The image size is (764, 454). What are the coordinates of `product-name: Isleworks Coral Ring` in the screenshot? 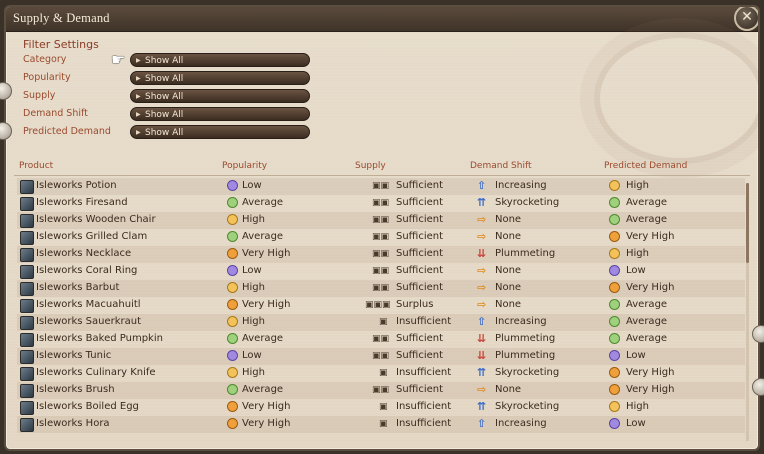 It's located at (87, 270).